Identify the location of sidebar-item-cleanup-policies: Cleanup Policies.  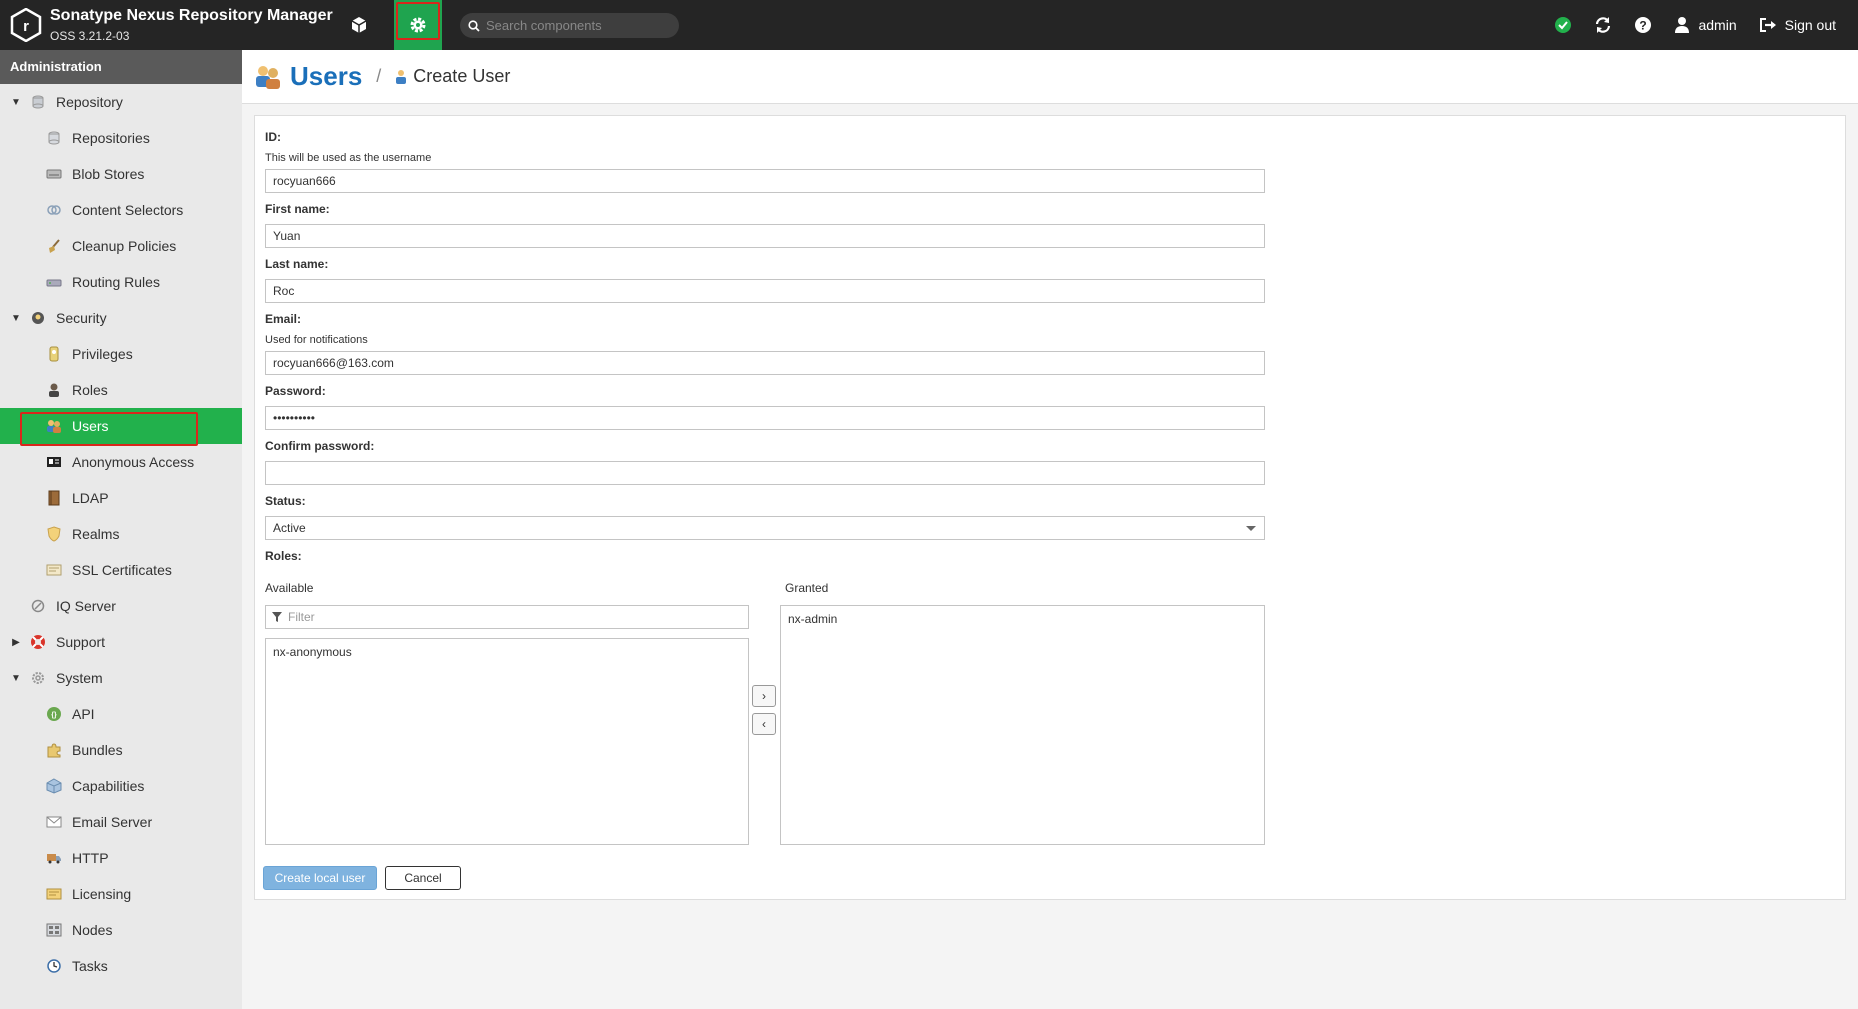
(121, 246).